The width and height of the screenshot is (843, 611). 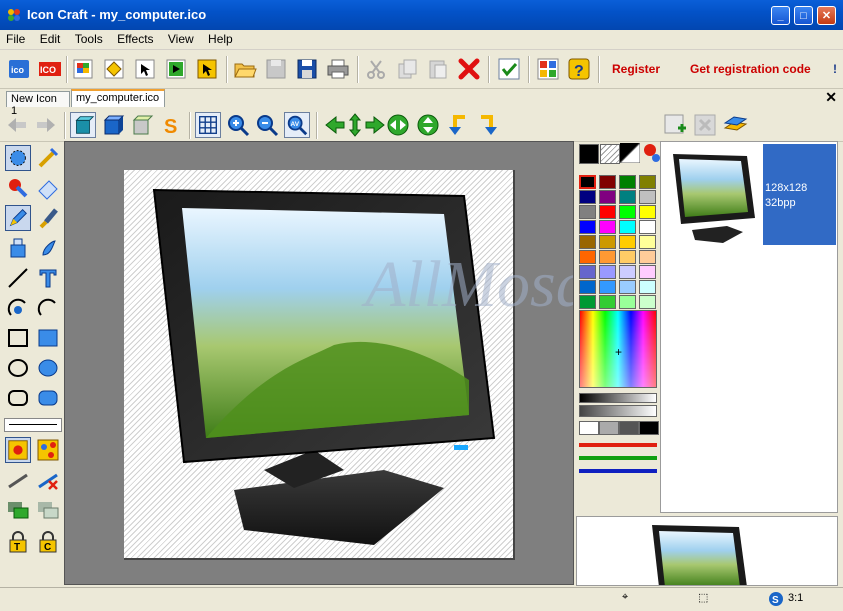 What do you see at coordinates (48, 510) in the screenshot?
I see `transparent-layer-icon` at bounding box center [48, 510].